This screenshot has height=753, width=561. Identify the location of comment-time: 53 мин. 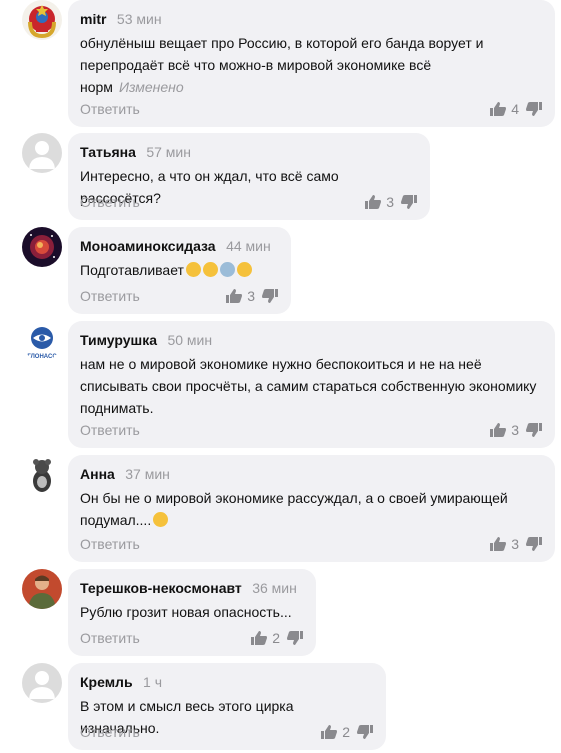
(139, 19).